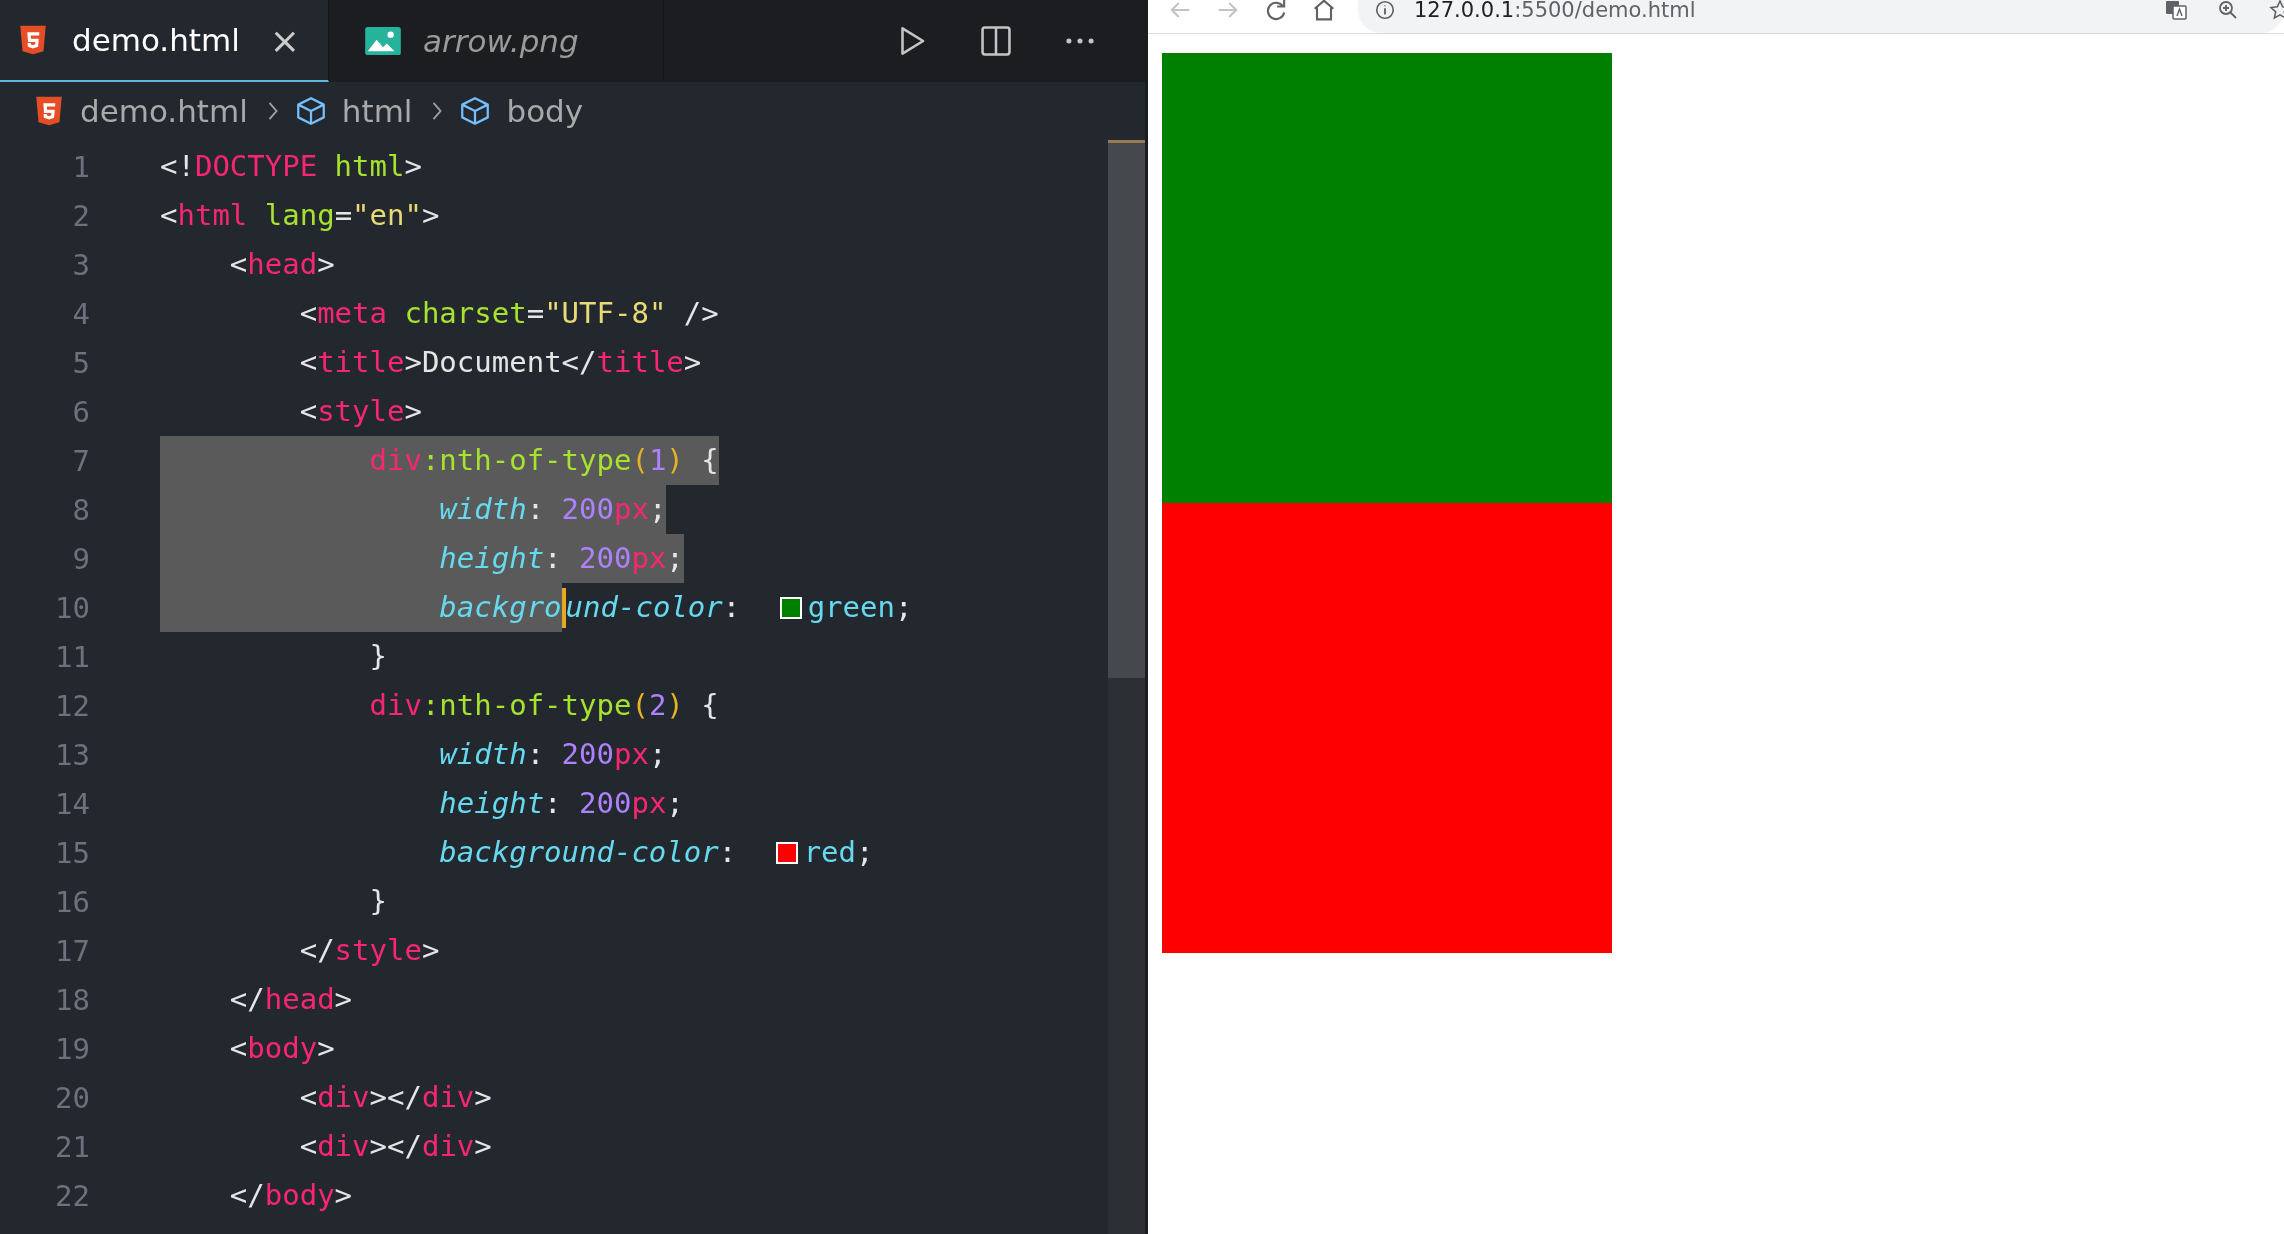 The image size is (2284, 1234). Describe the element at coordinates (838, 852) in the screenshot. I see `code-text: red;` at that location.